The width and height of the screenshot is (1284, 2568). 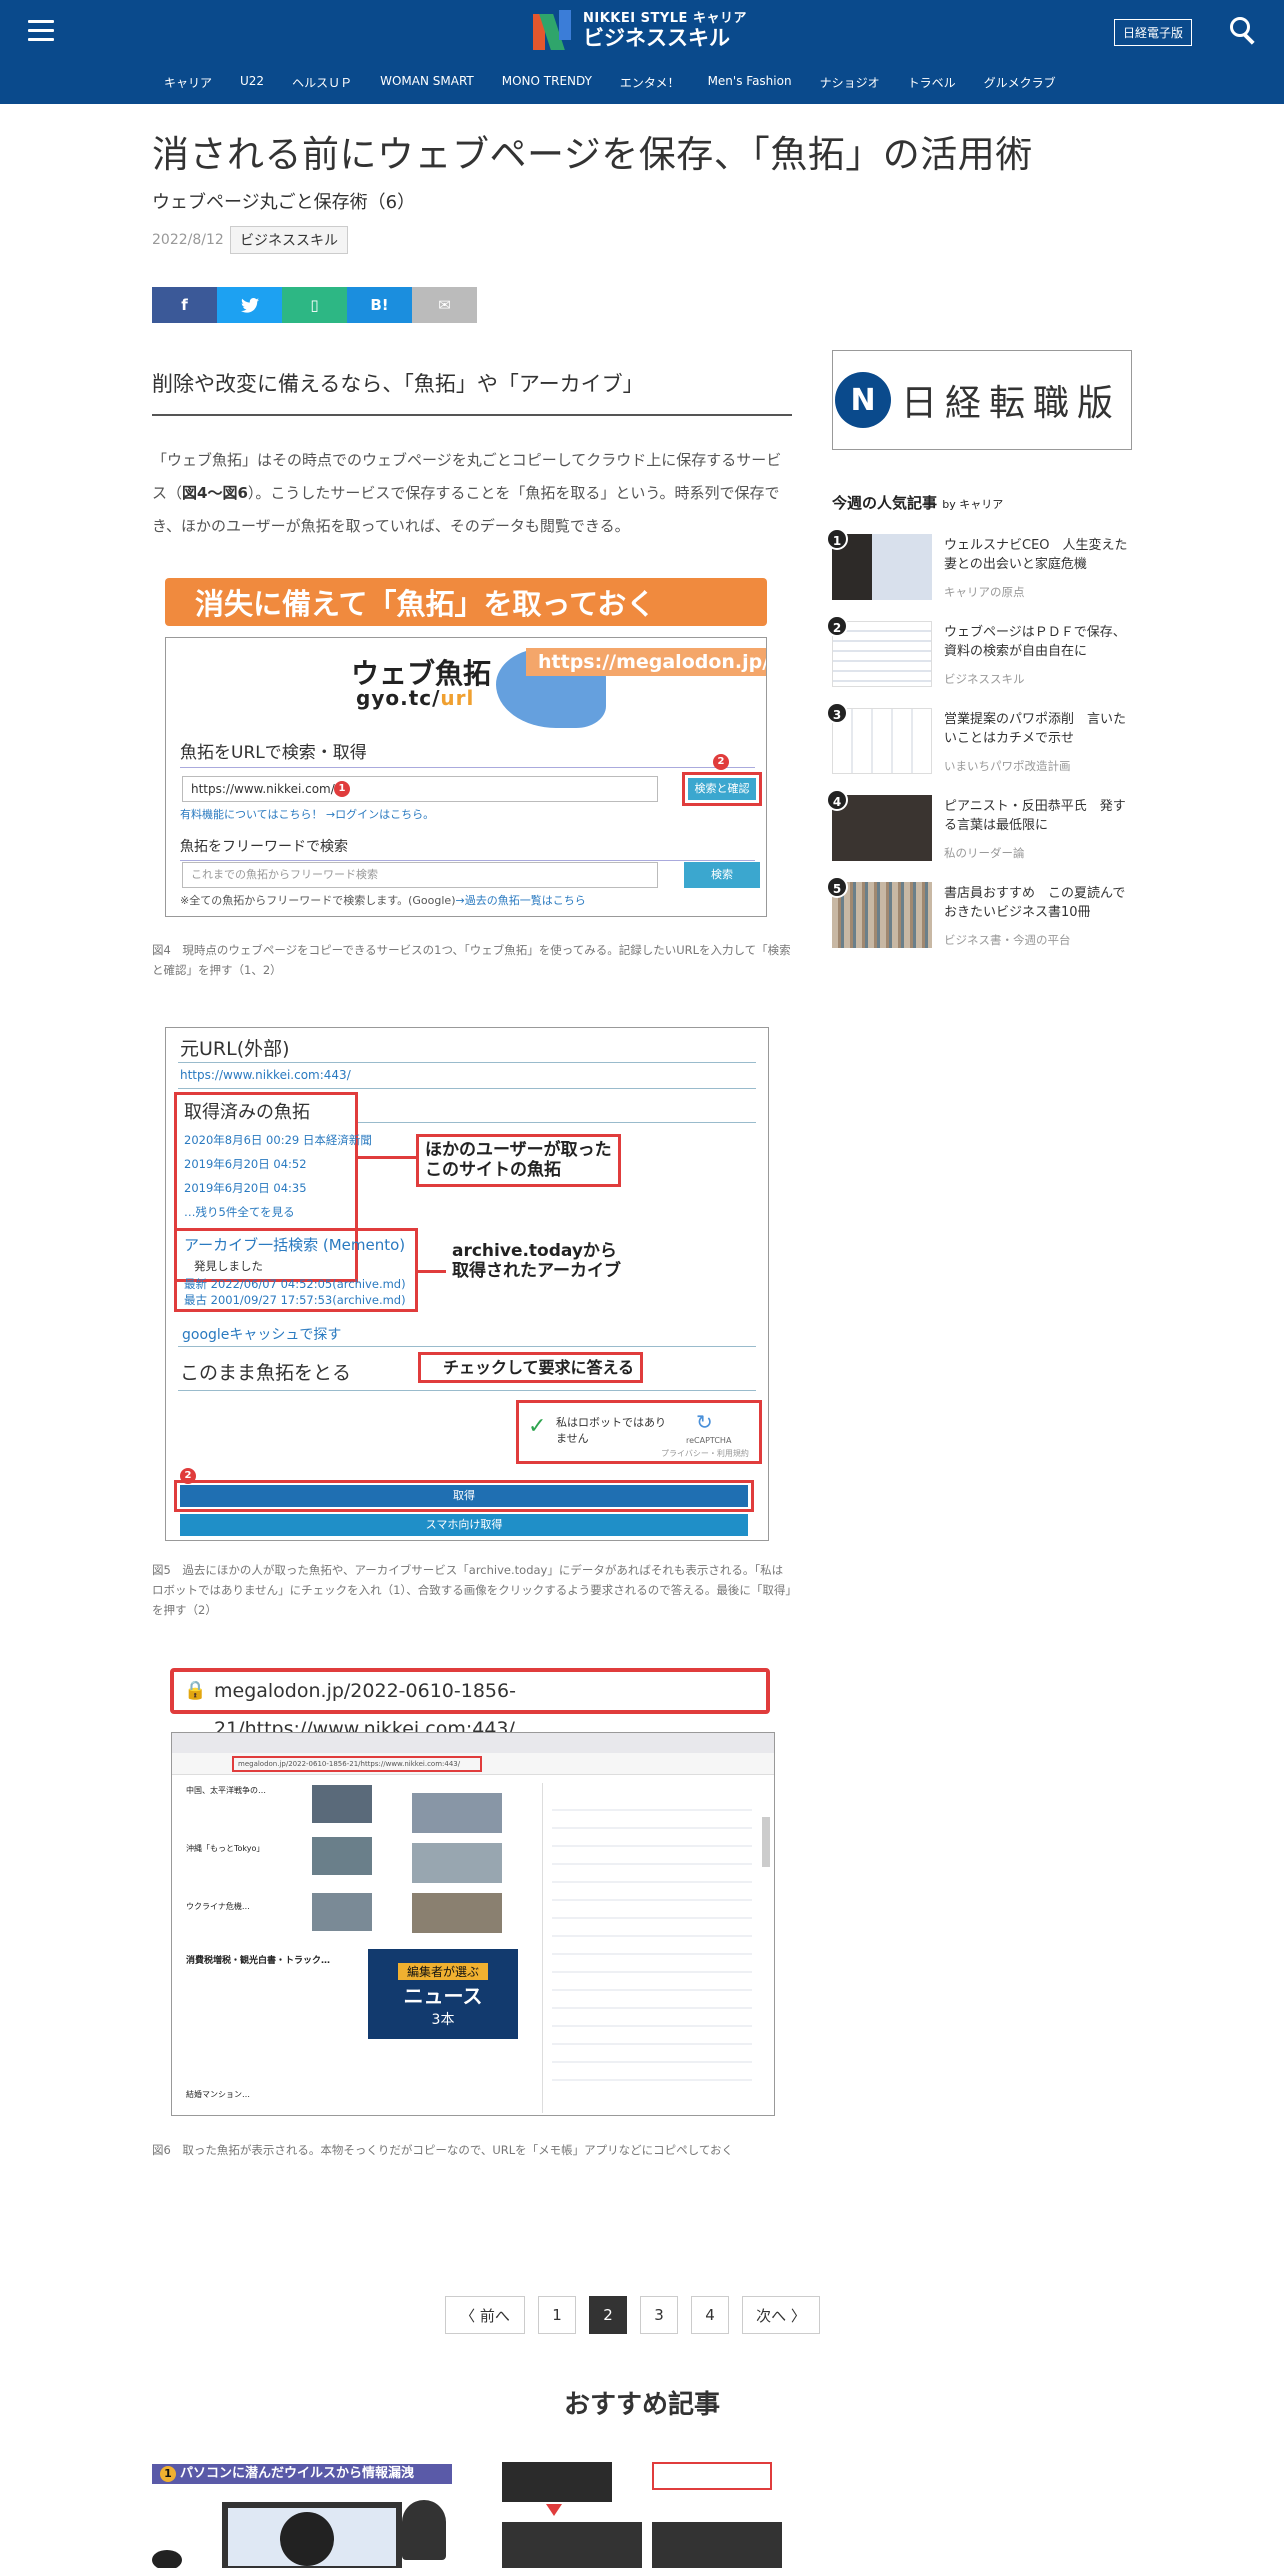 What do you see at coordinates (188, 240) in the screenshot?
I see `article-date: 2022/8/12` at bounding box center [188, 240].